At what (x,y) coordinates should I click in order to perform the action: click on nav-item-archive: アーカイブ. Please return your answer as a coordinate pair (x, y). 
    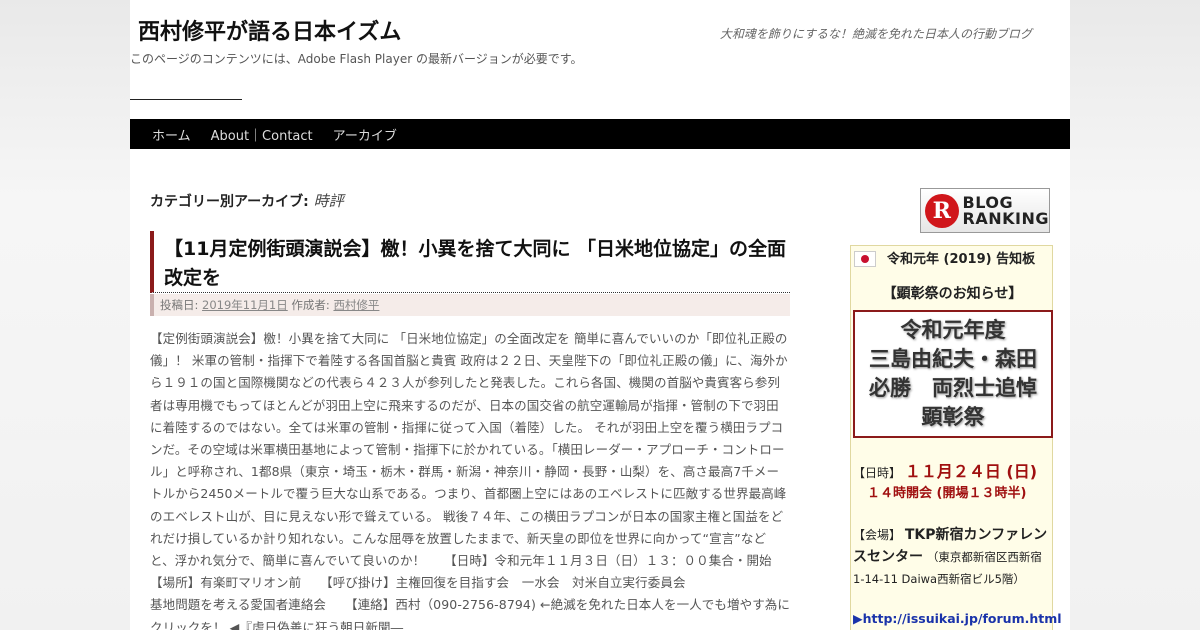
    Looking at the image, I should click on (365, 134).